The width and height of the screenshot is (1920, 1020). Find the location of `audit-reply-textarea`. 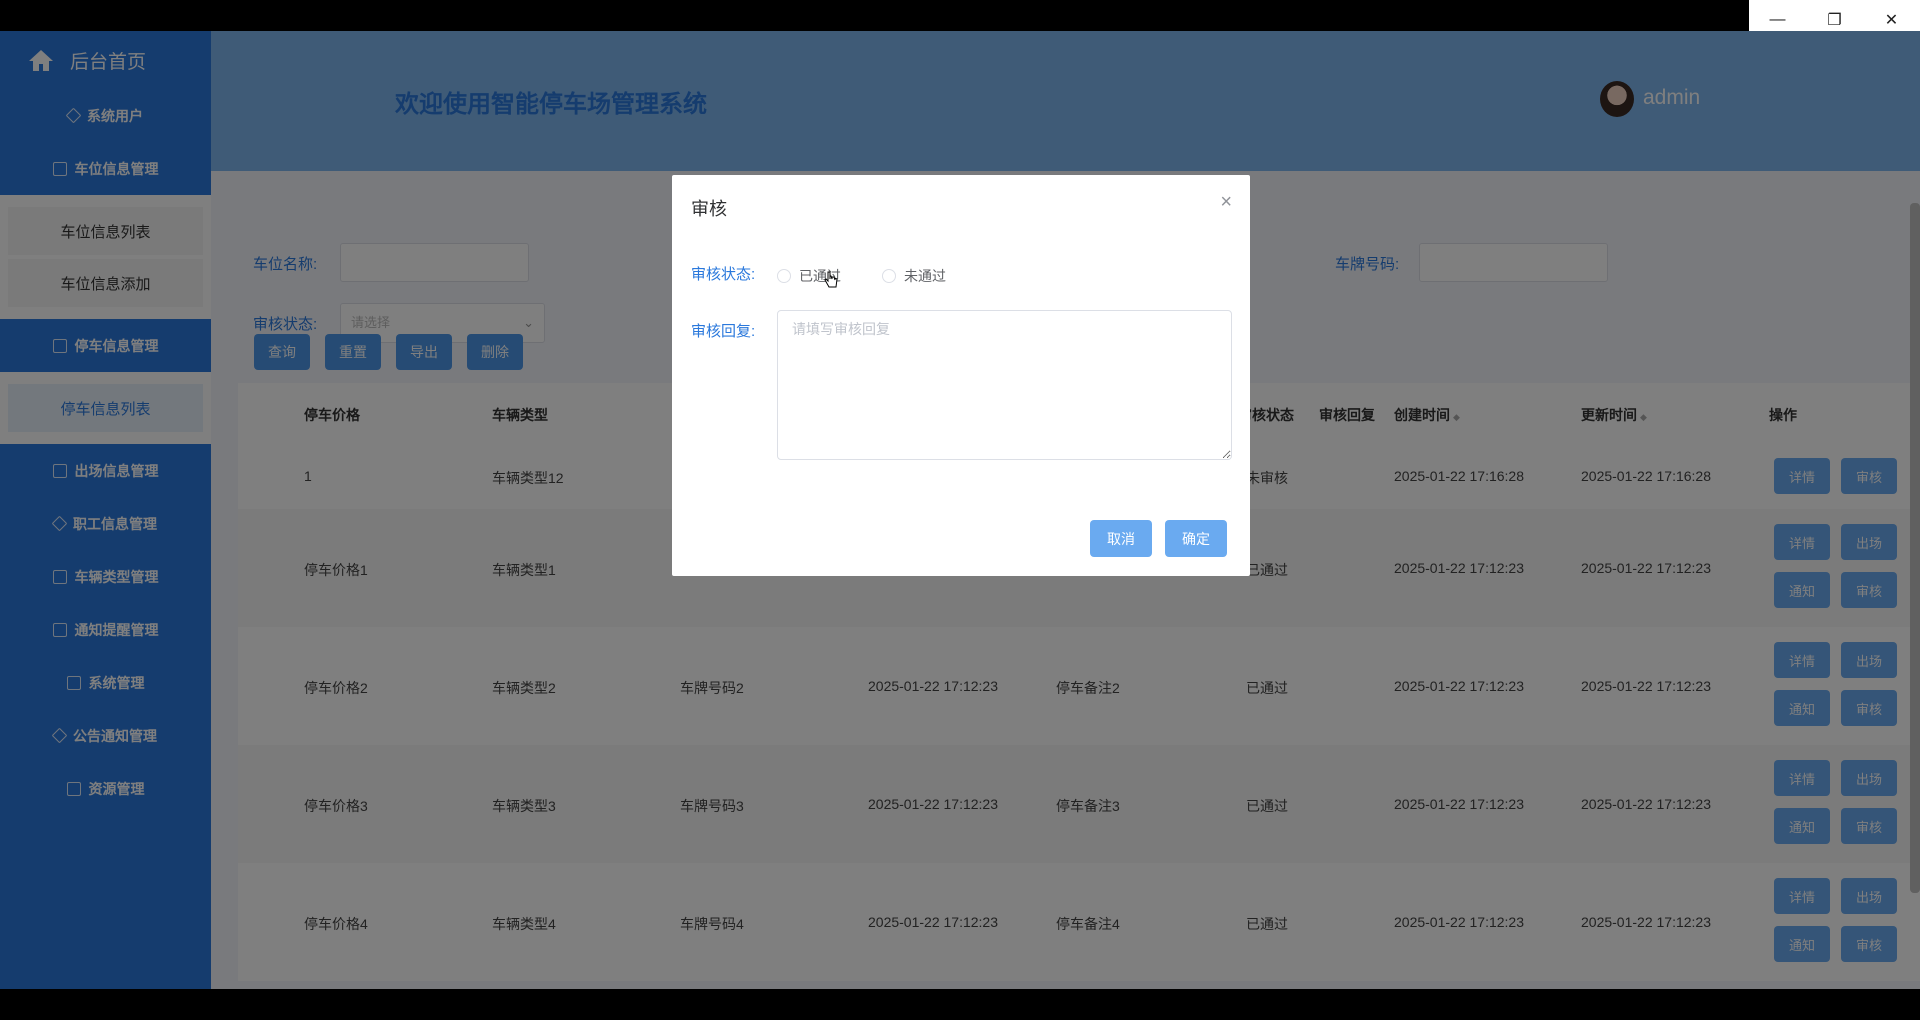

audit-reply-textarea is located at coordinates (1004, 385).